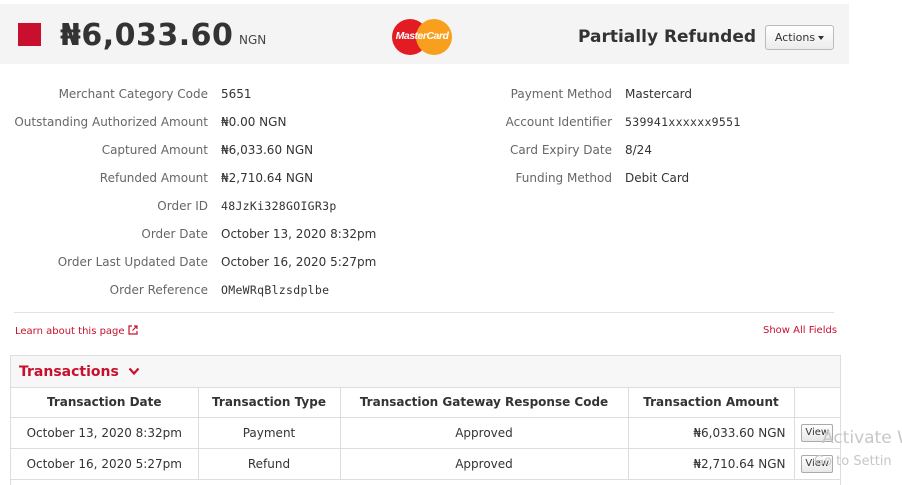 The height and width of the screenshot is (485, 902). What do you see at coordinates (795, 37) in the screenshot?
I see `actions-button-label: Actions` at bounding box center [795, 37].